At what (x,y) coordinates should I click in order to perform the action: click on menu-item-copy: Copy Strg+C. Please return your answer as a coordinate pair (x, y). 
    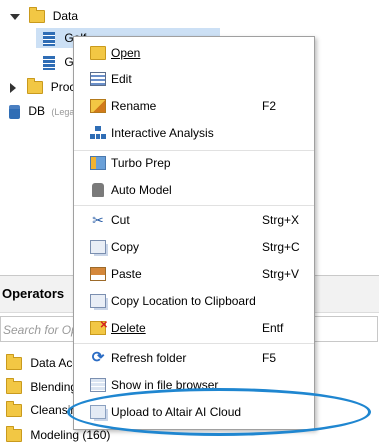
    Looking at the image, I should click on (194, 247).